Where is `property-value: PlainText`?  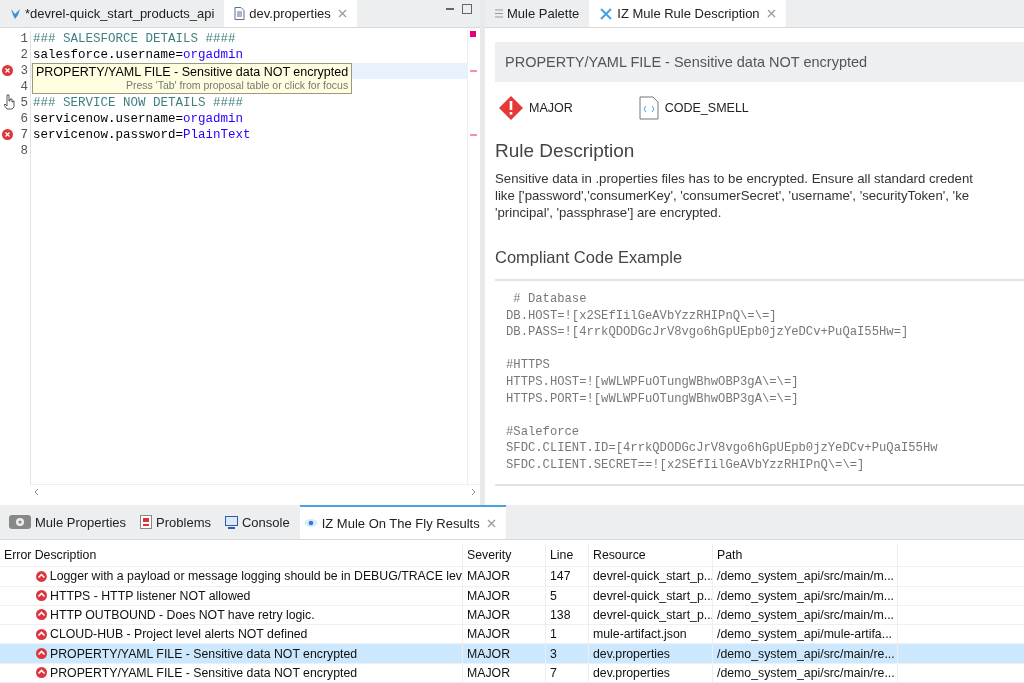
property-value: PlainText is located at coordinates (217, 135).